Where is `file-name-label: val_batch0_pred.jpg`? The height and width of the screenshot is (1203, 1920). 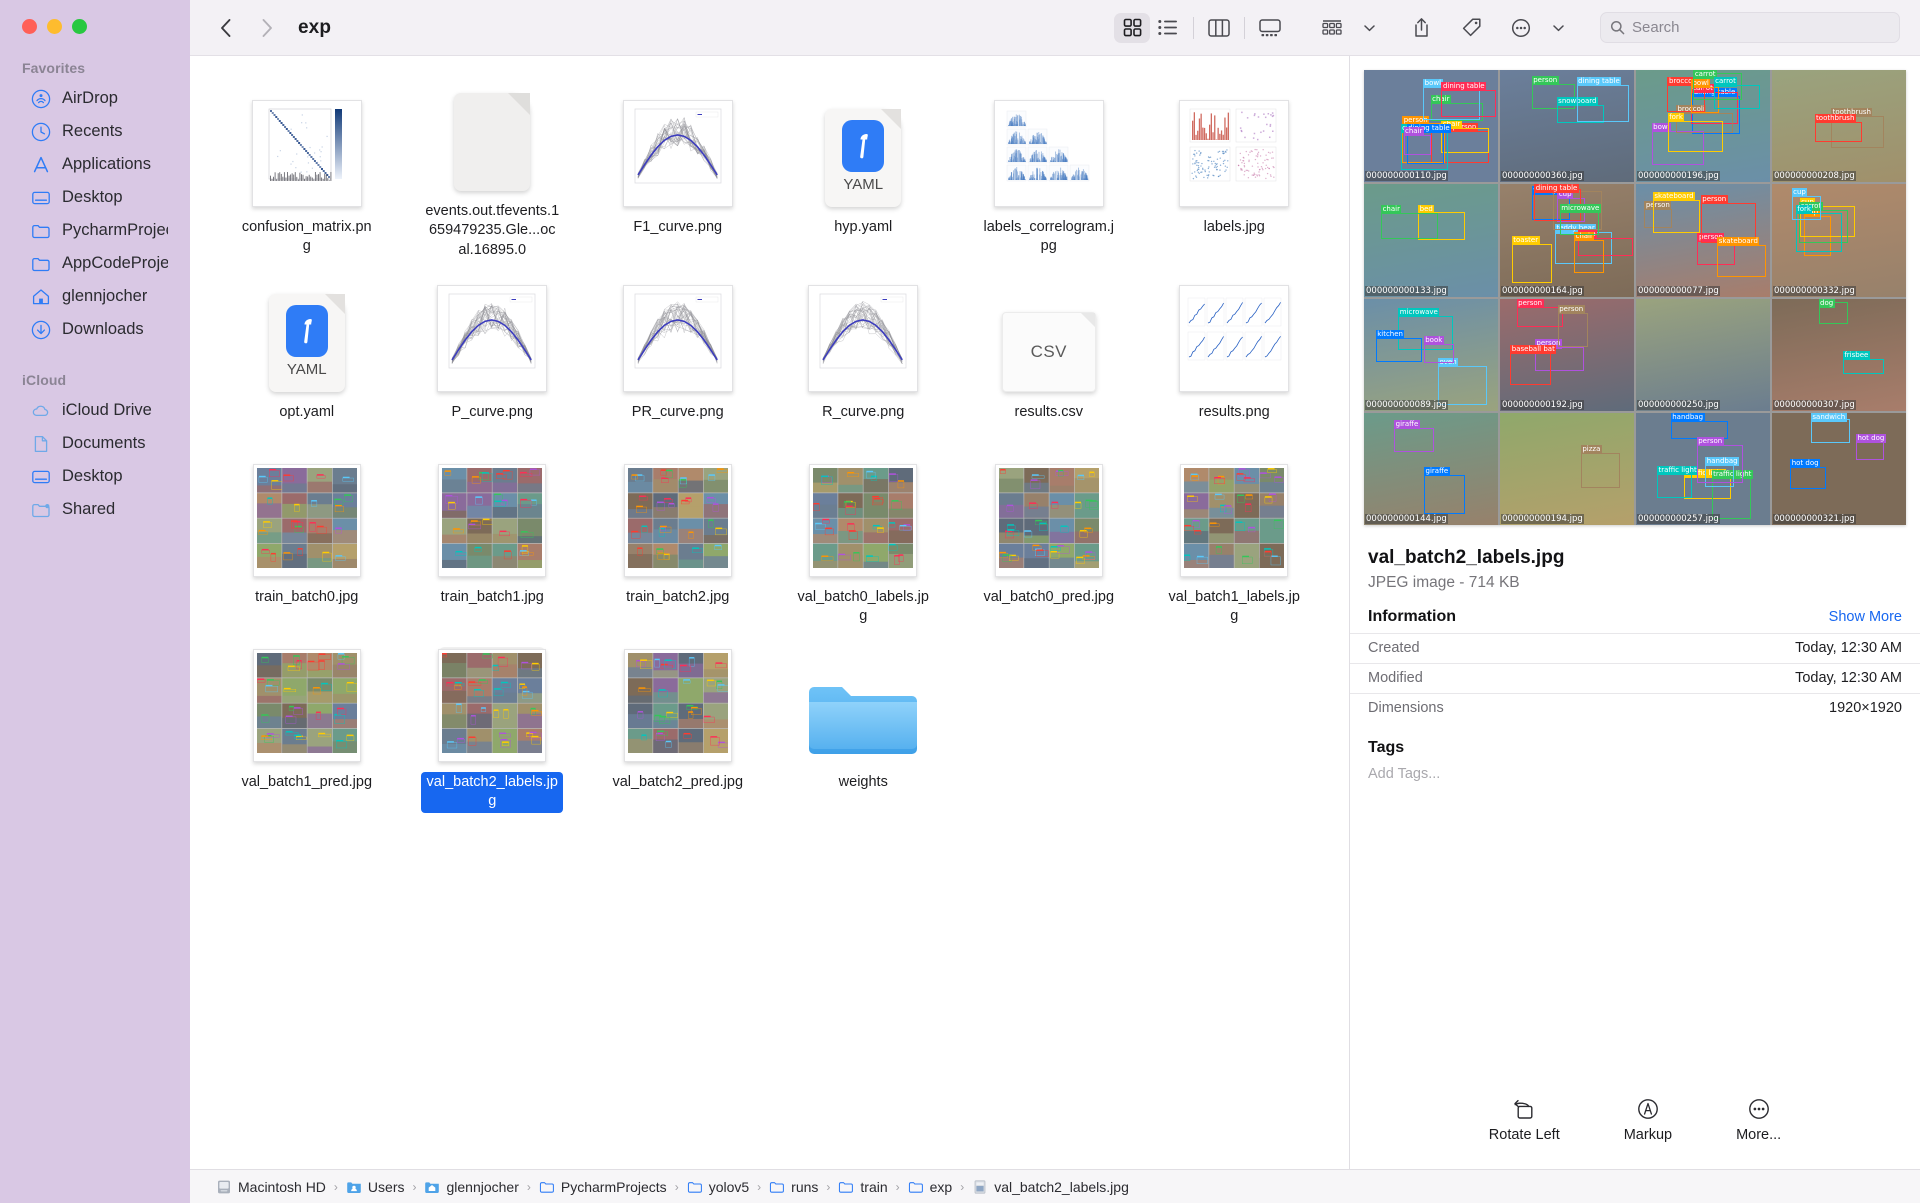
file-name-label: val_batch0_pred.jpg is located at coordinates (1048, 597).